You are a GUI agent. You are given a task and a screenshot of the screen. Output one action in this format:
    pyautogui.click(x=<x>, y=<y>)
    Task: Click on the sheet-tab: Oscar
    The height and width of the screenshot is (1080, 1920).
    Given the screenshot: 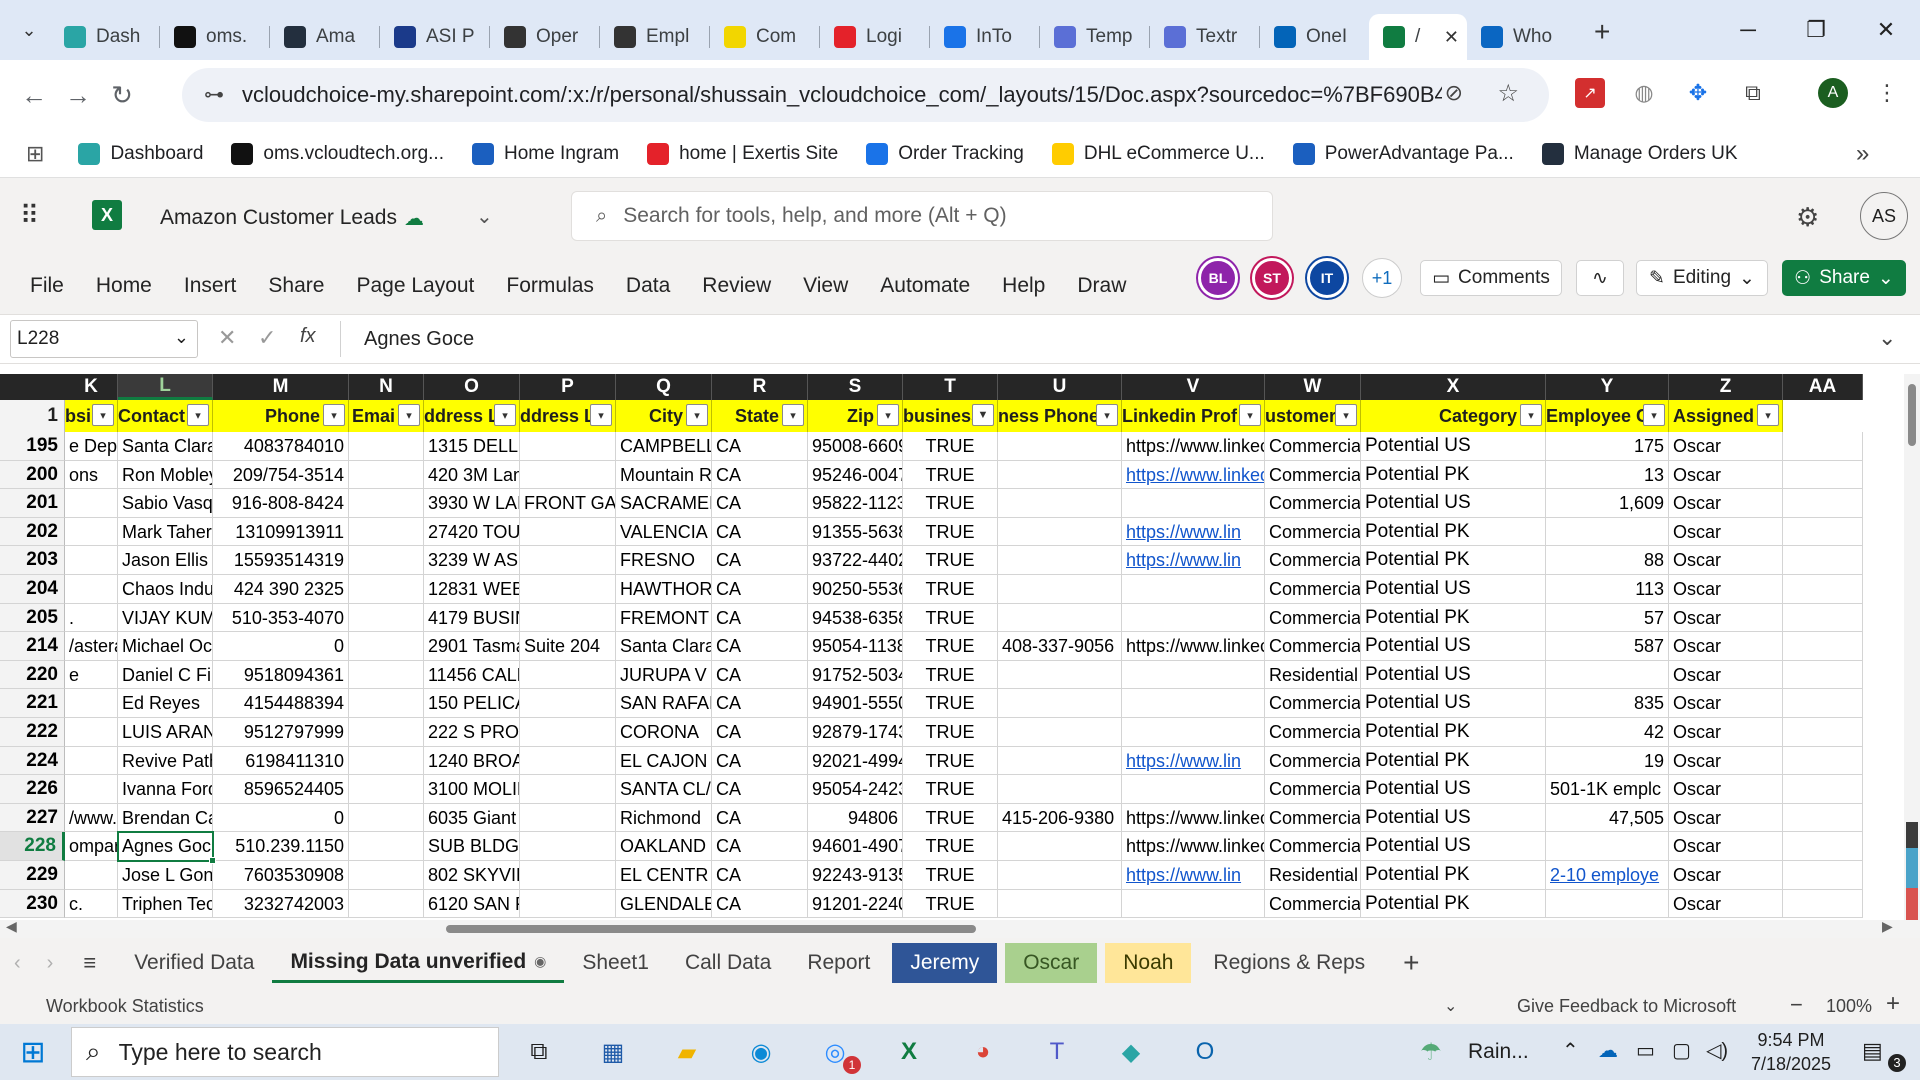 What is the action you would take?
    pyautogui.click(x=1051, y=963)
    